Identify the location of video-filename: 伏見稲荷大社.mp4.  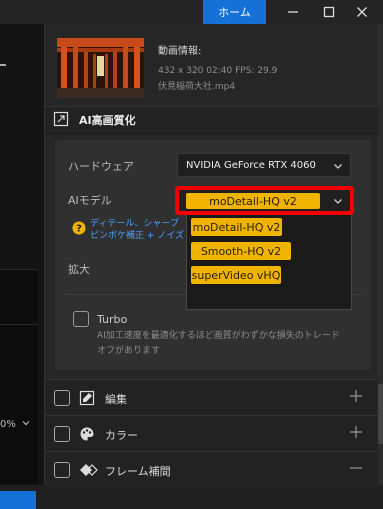
(197, 87).